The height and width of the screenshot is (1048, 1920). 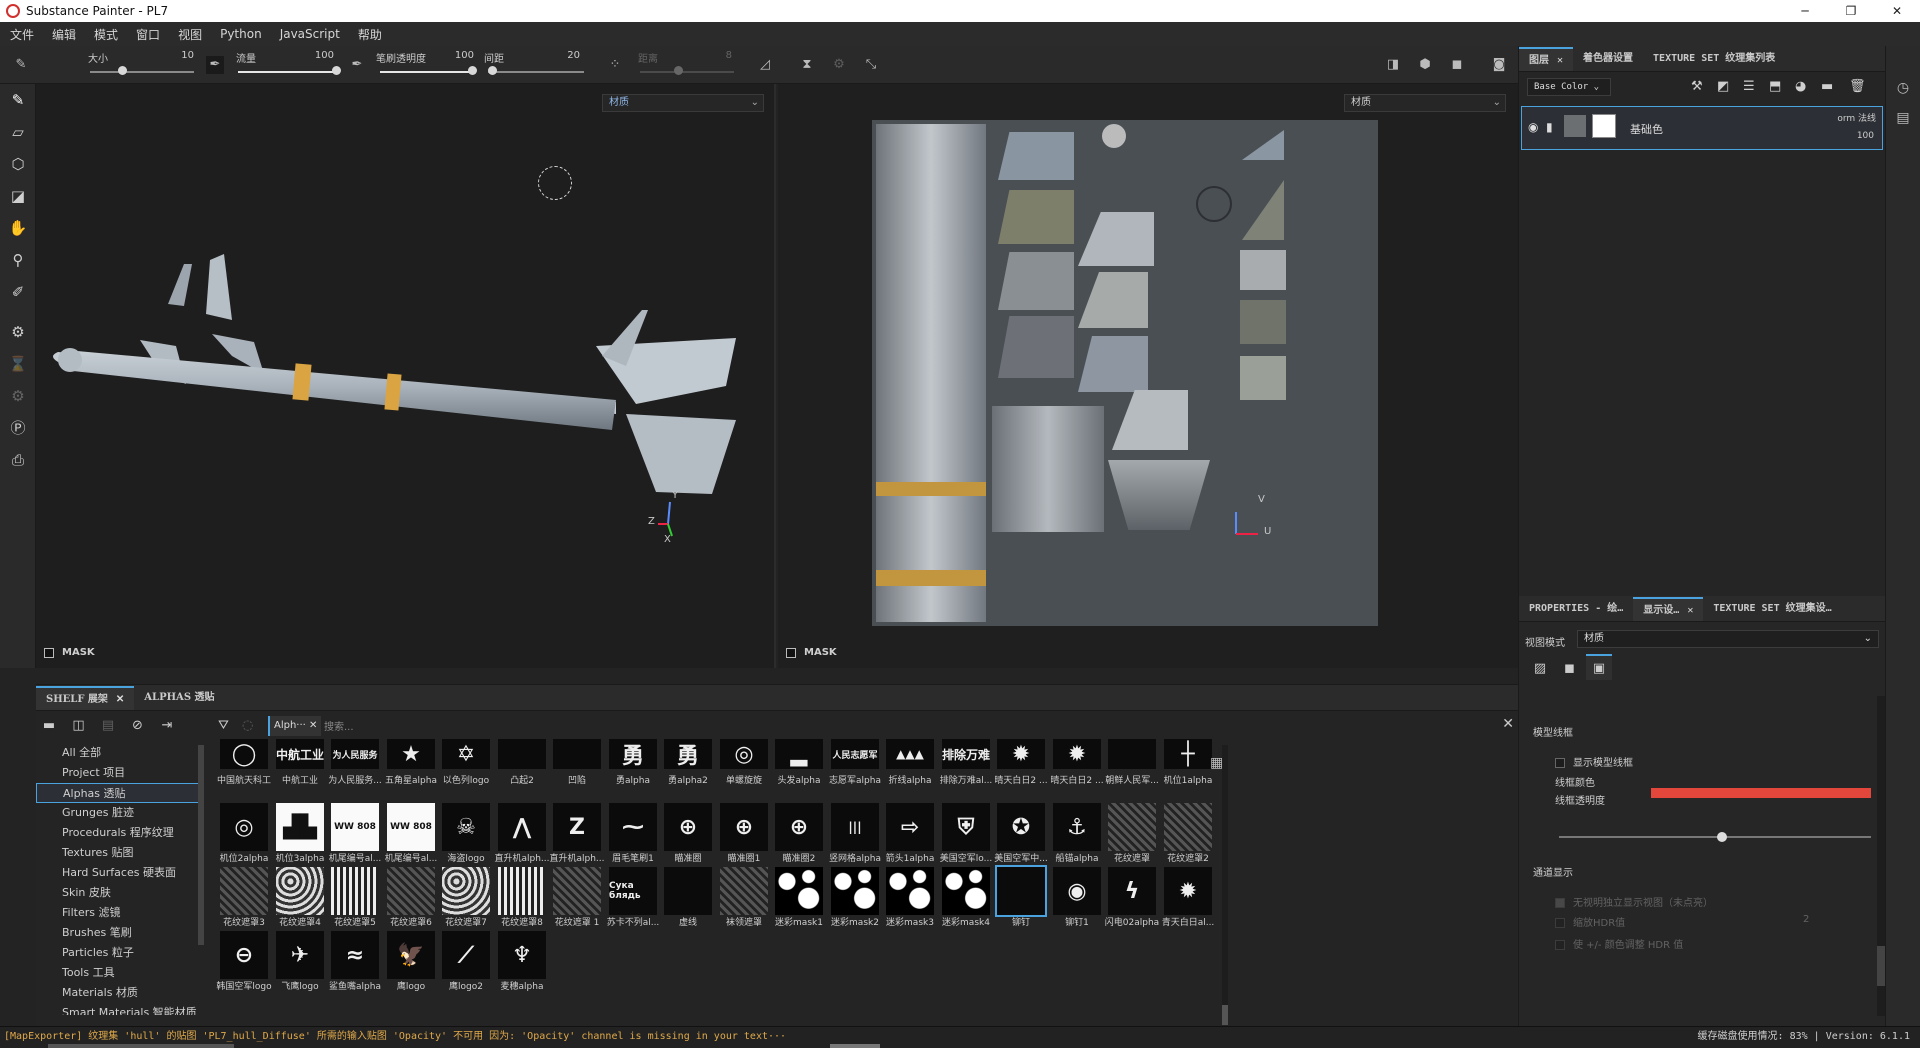 I want to click on alpha-tile: ★ 五角星alpha, so click(x=411, y=770).